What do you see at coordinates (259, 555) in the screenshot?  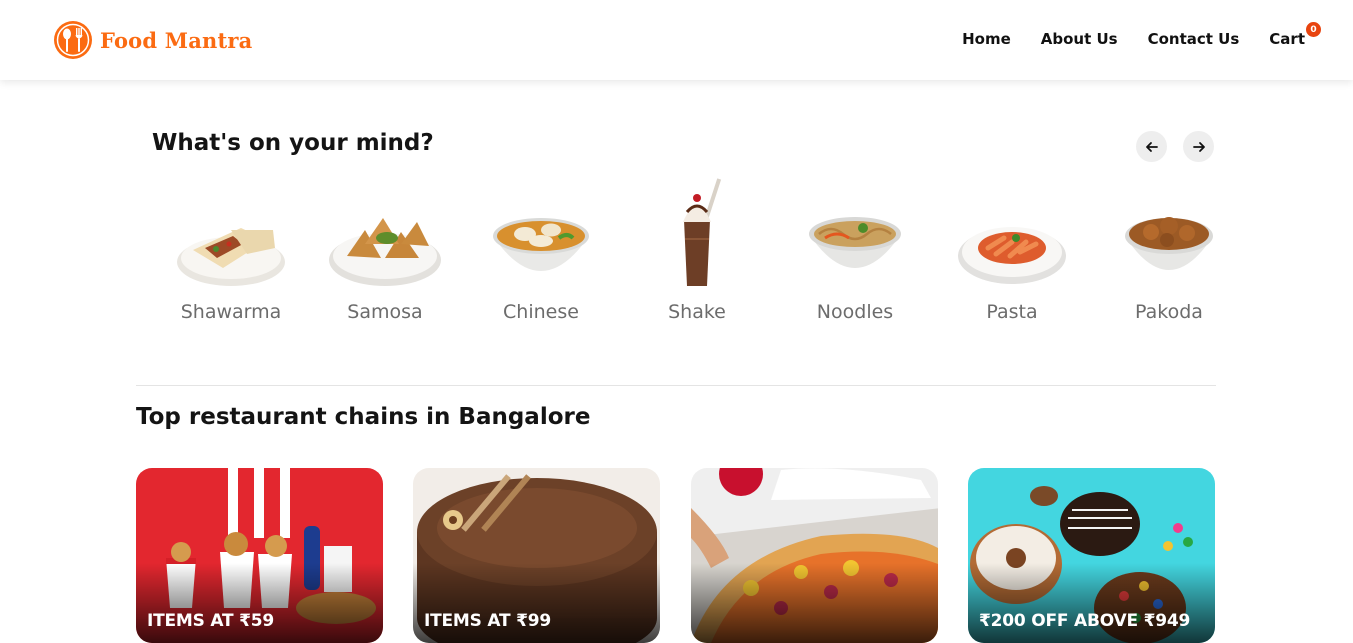 I see `restaurant-card-kfc: ITEMS AT ₹59` at bounding box center [259, 555].